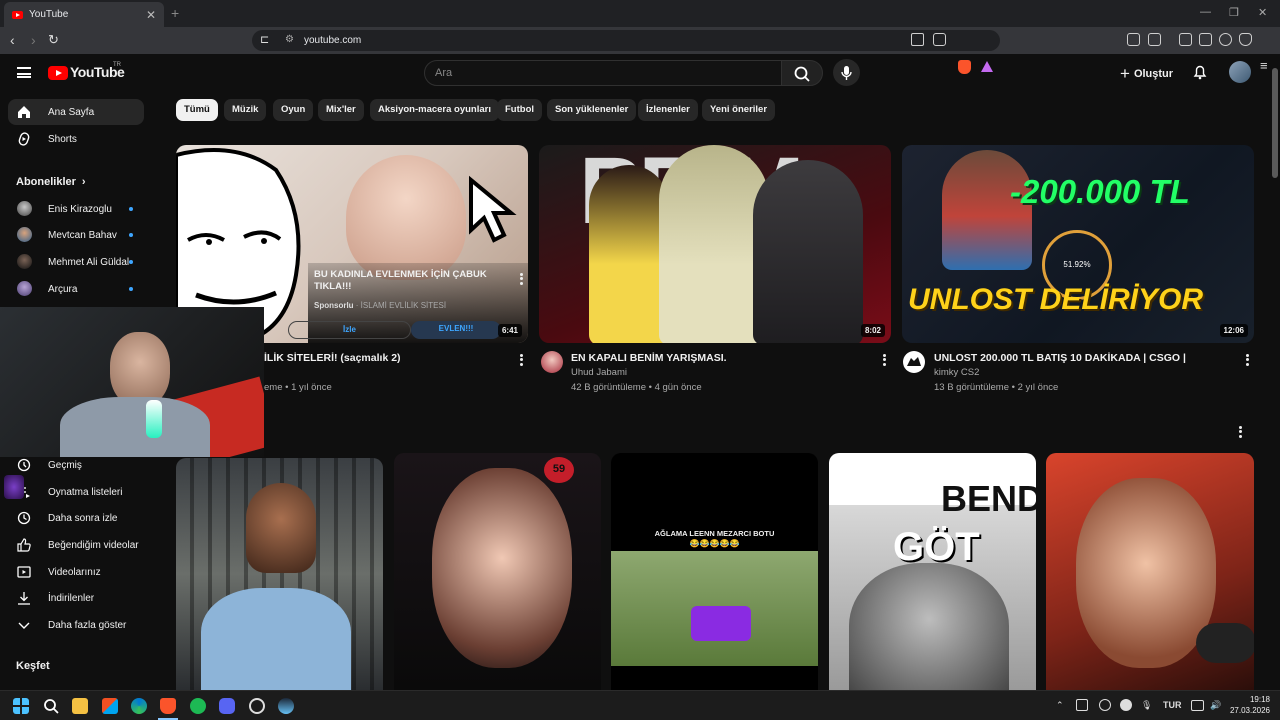 This screenshot has height=720, width=1280. I want to click on chip-mixes: Mix'ler, so click(341, 110).